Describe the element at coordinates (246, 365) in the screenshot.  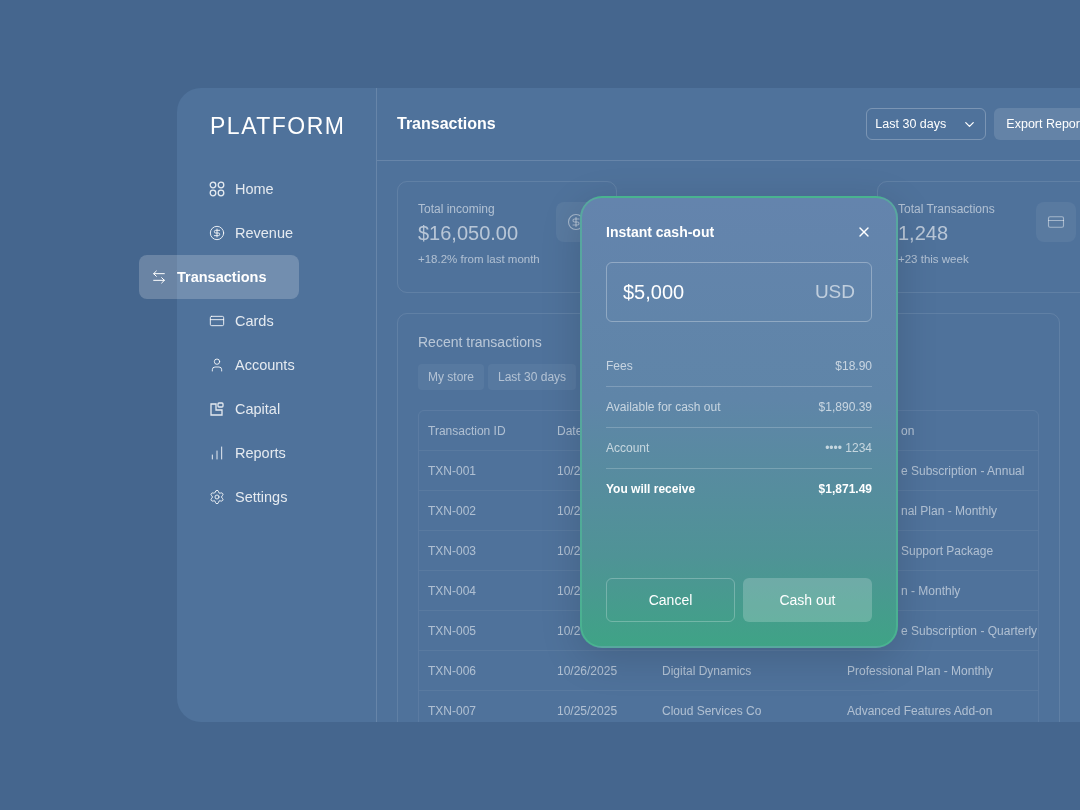
I see `nav-item: Accounts` at that location.